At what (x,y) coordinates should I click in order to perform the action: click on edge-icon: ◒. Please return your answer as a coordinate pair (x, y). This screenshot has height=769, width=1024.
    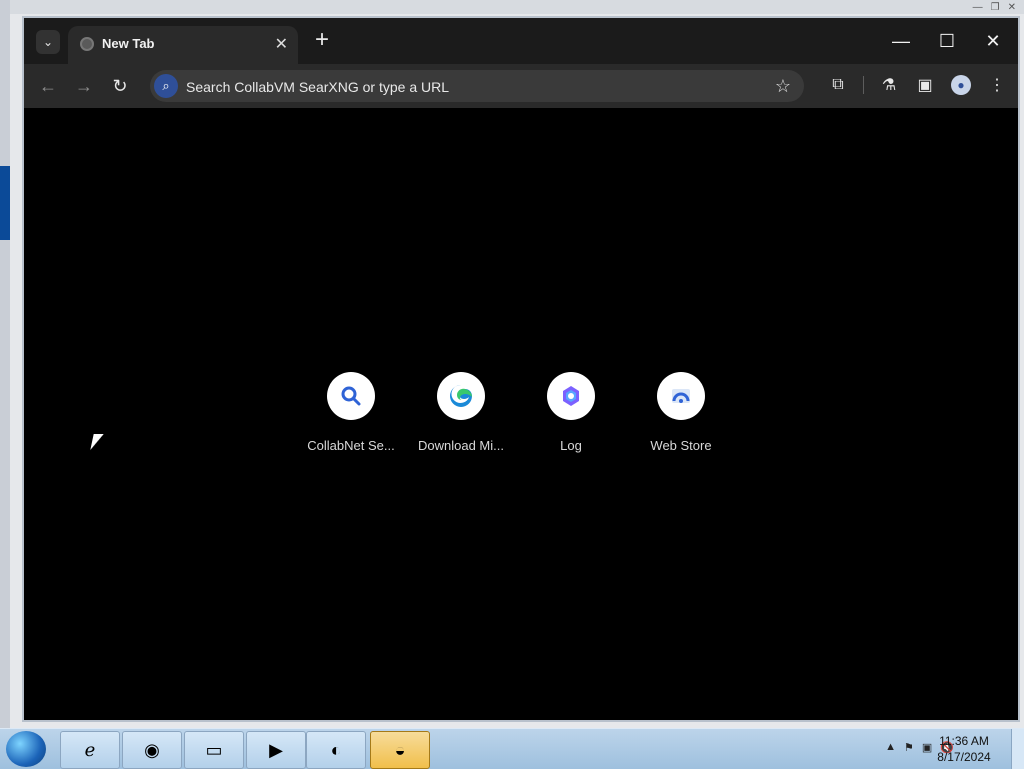
    Looking at the image, I should click on (400, 749).